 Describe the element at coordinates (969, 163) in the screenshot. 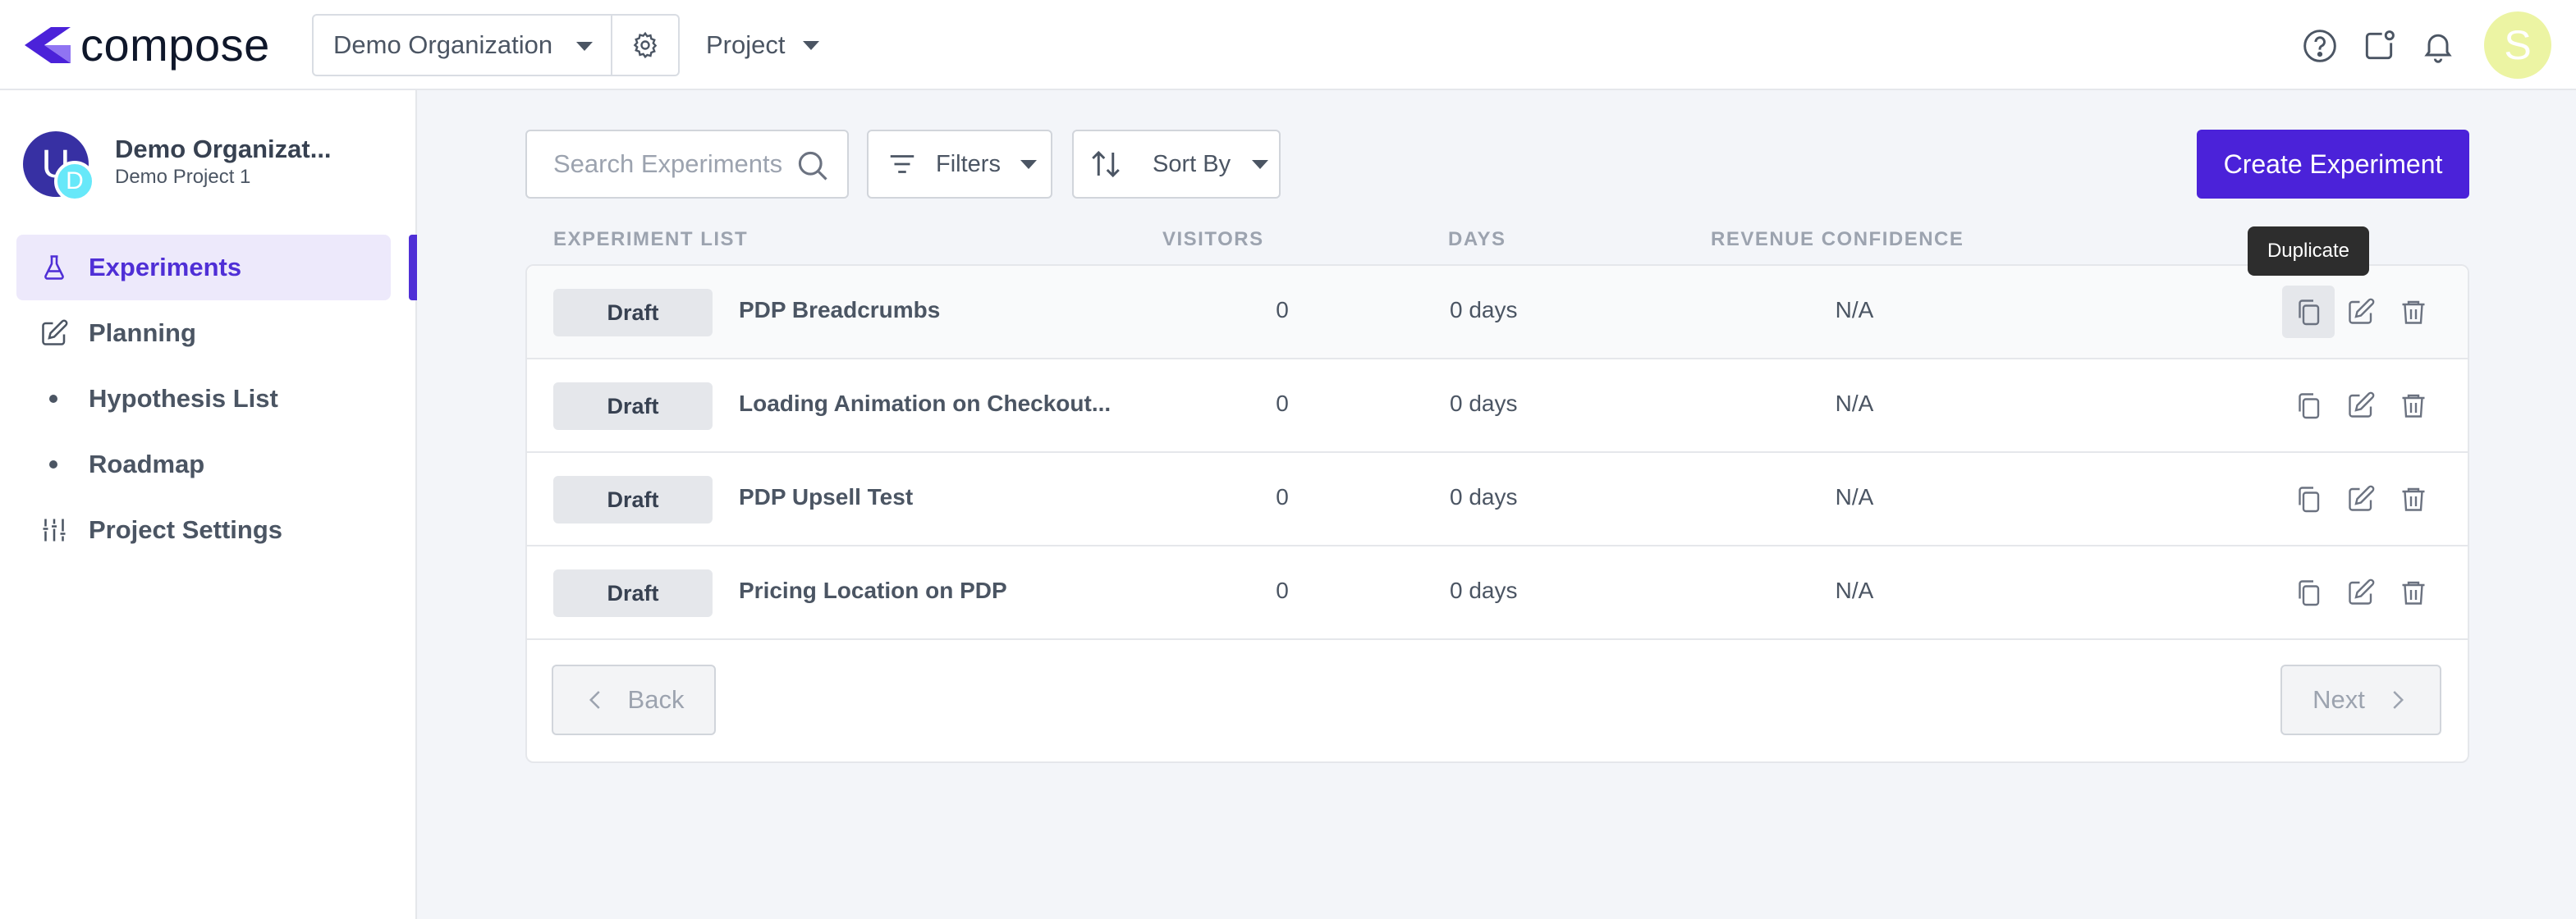

I see `filters-label: Filters` at that location.